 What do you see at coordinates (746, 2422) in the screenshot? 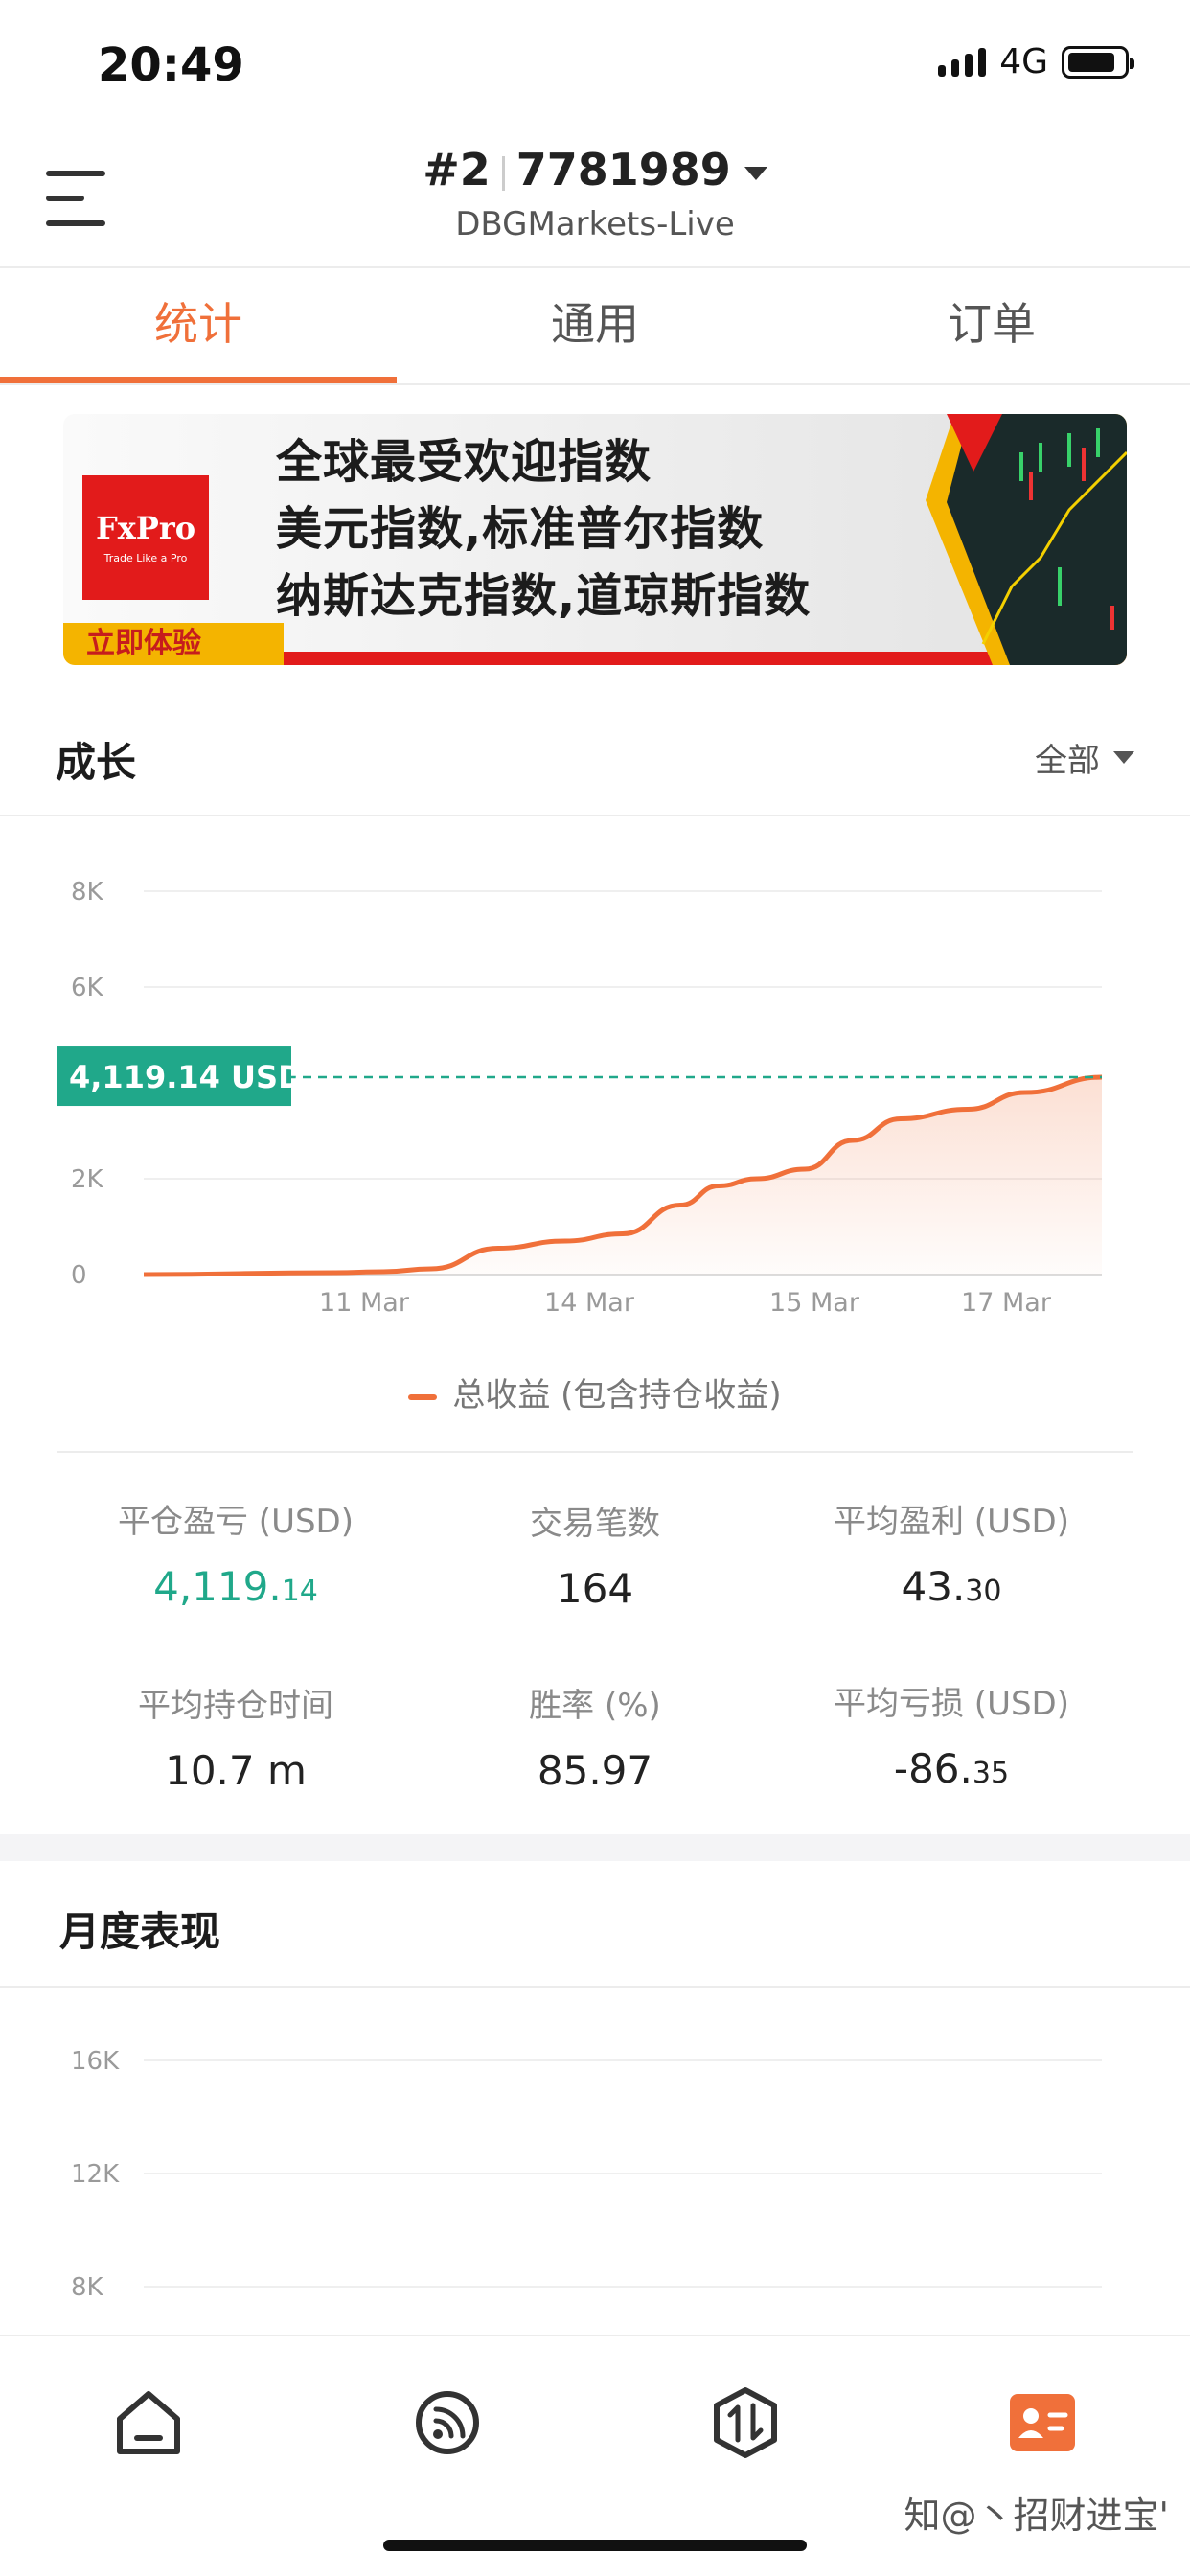
I see `trade-icon` at bounding box center [746, 2422].